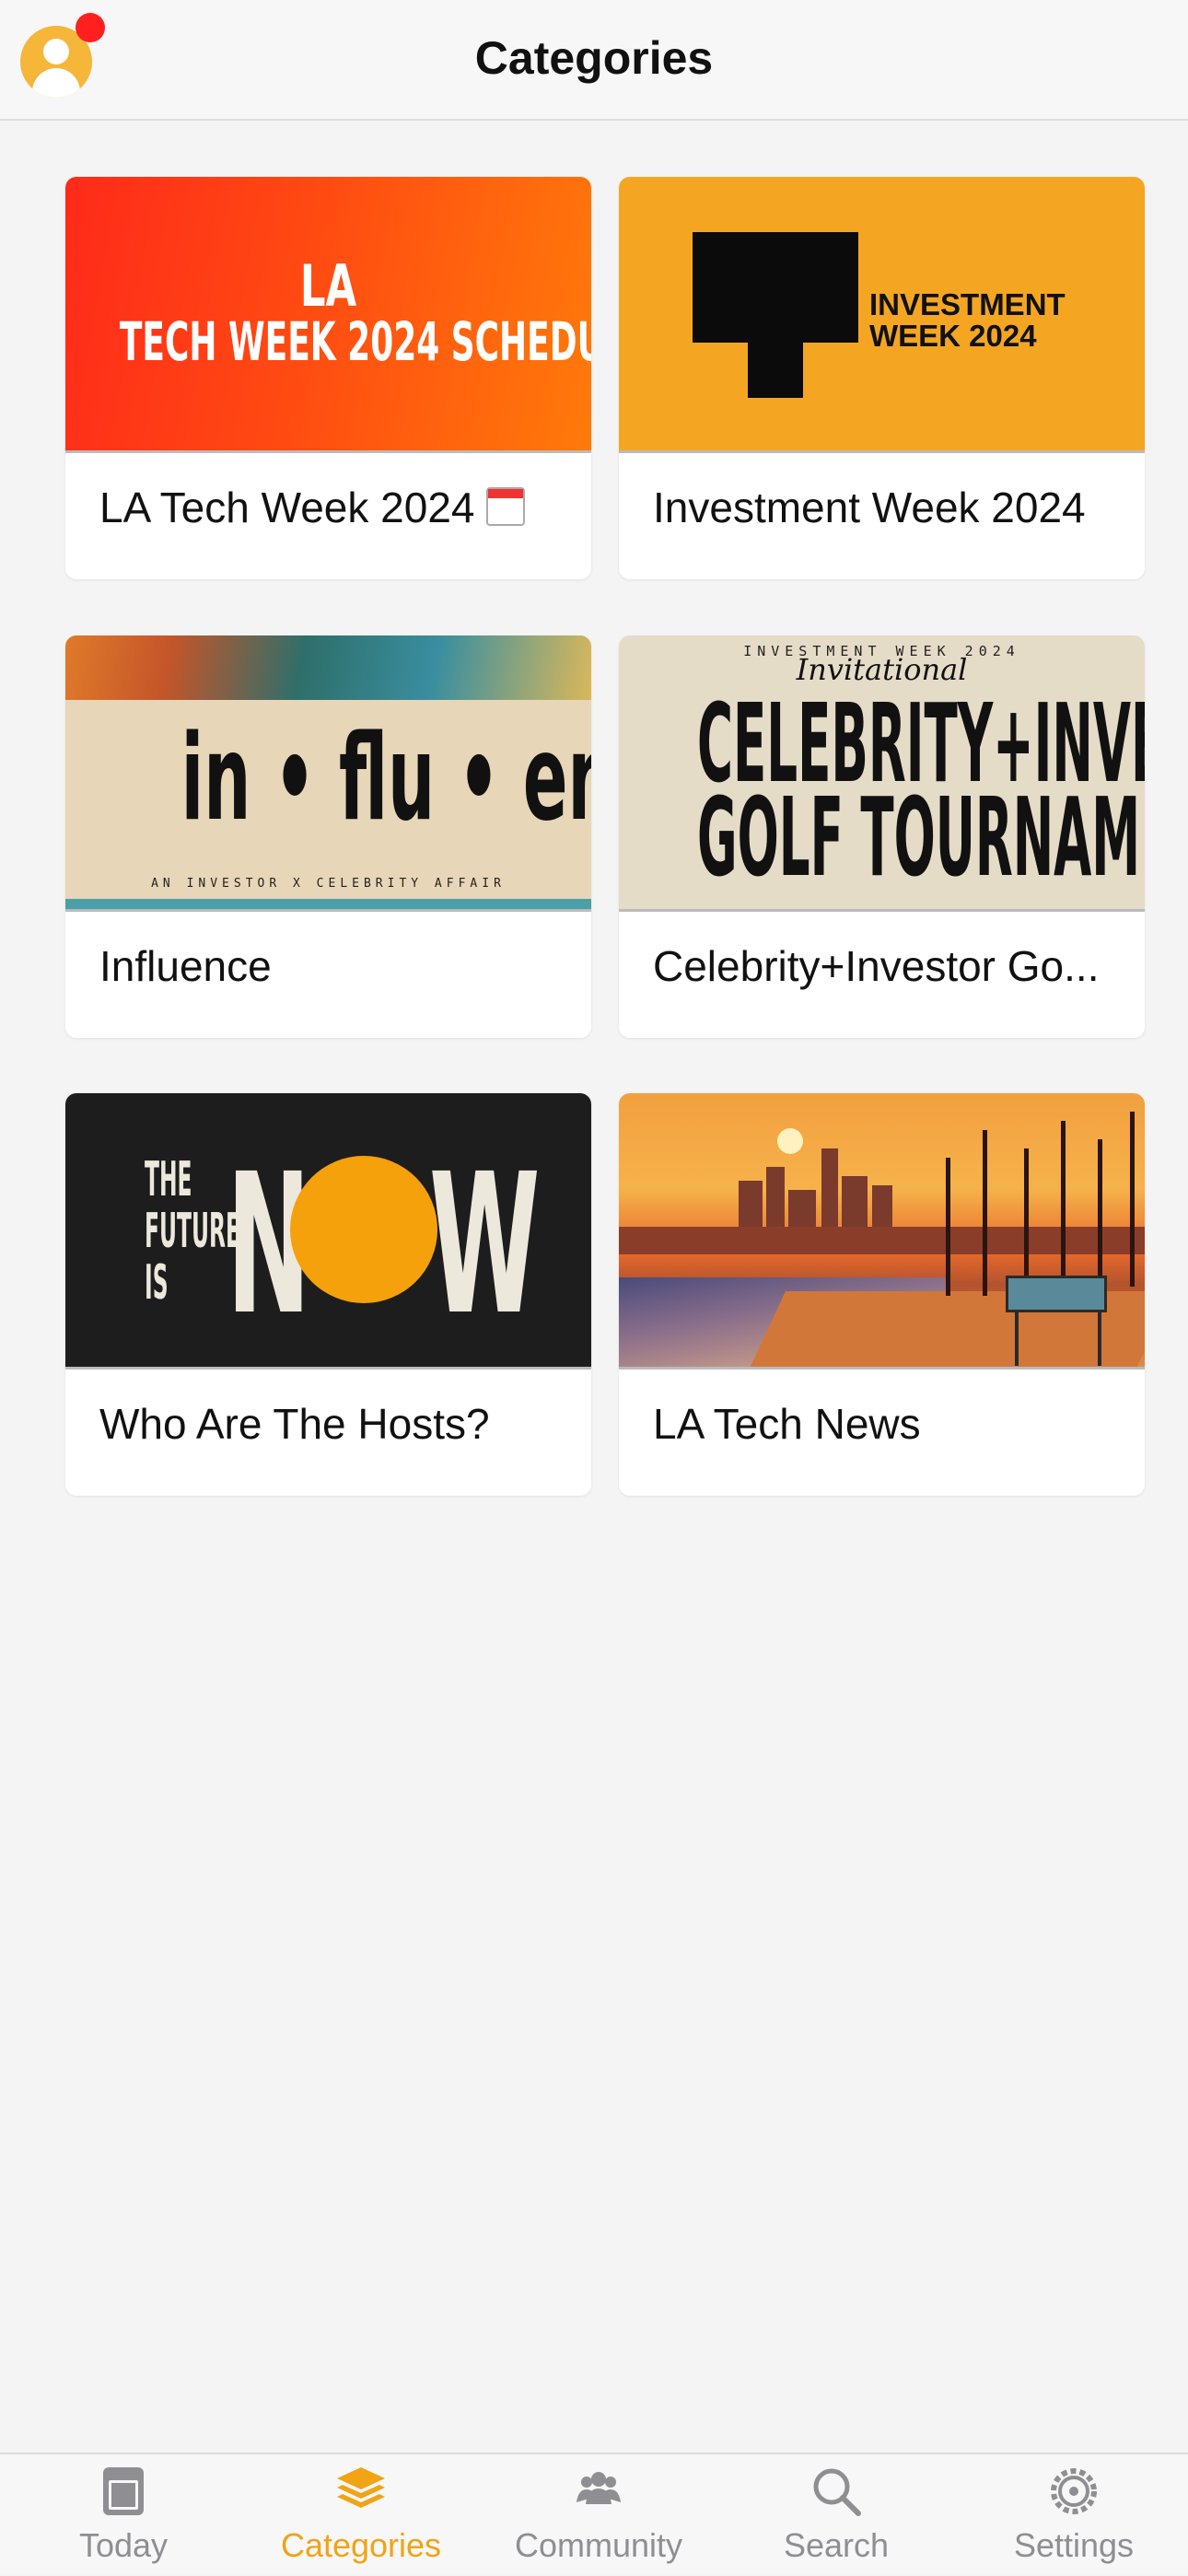 The height and width of the screenshot is (2576, 1188). What do you see at coordinates (294, 1424) in the screenshot?
I see `card-label: Who Are The Hosts?` at bounding box center [294, 1424].